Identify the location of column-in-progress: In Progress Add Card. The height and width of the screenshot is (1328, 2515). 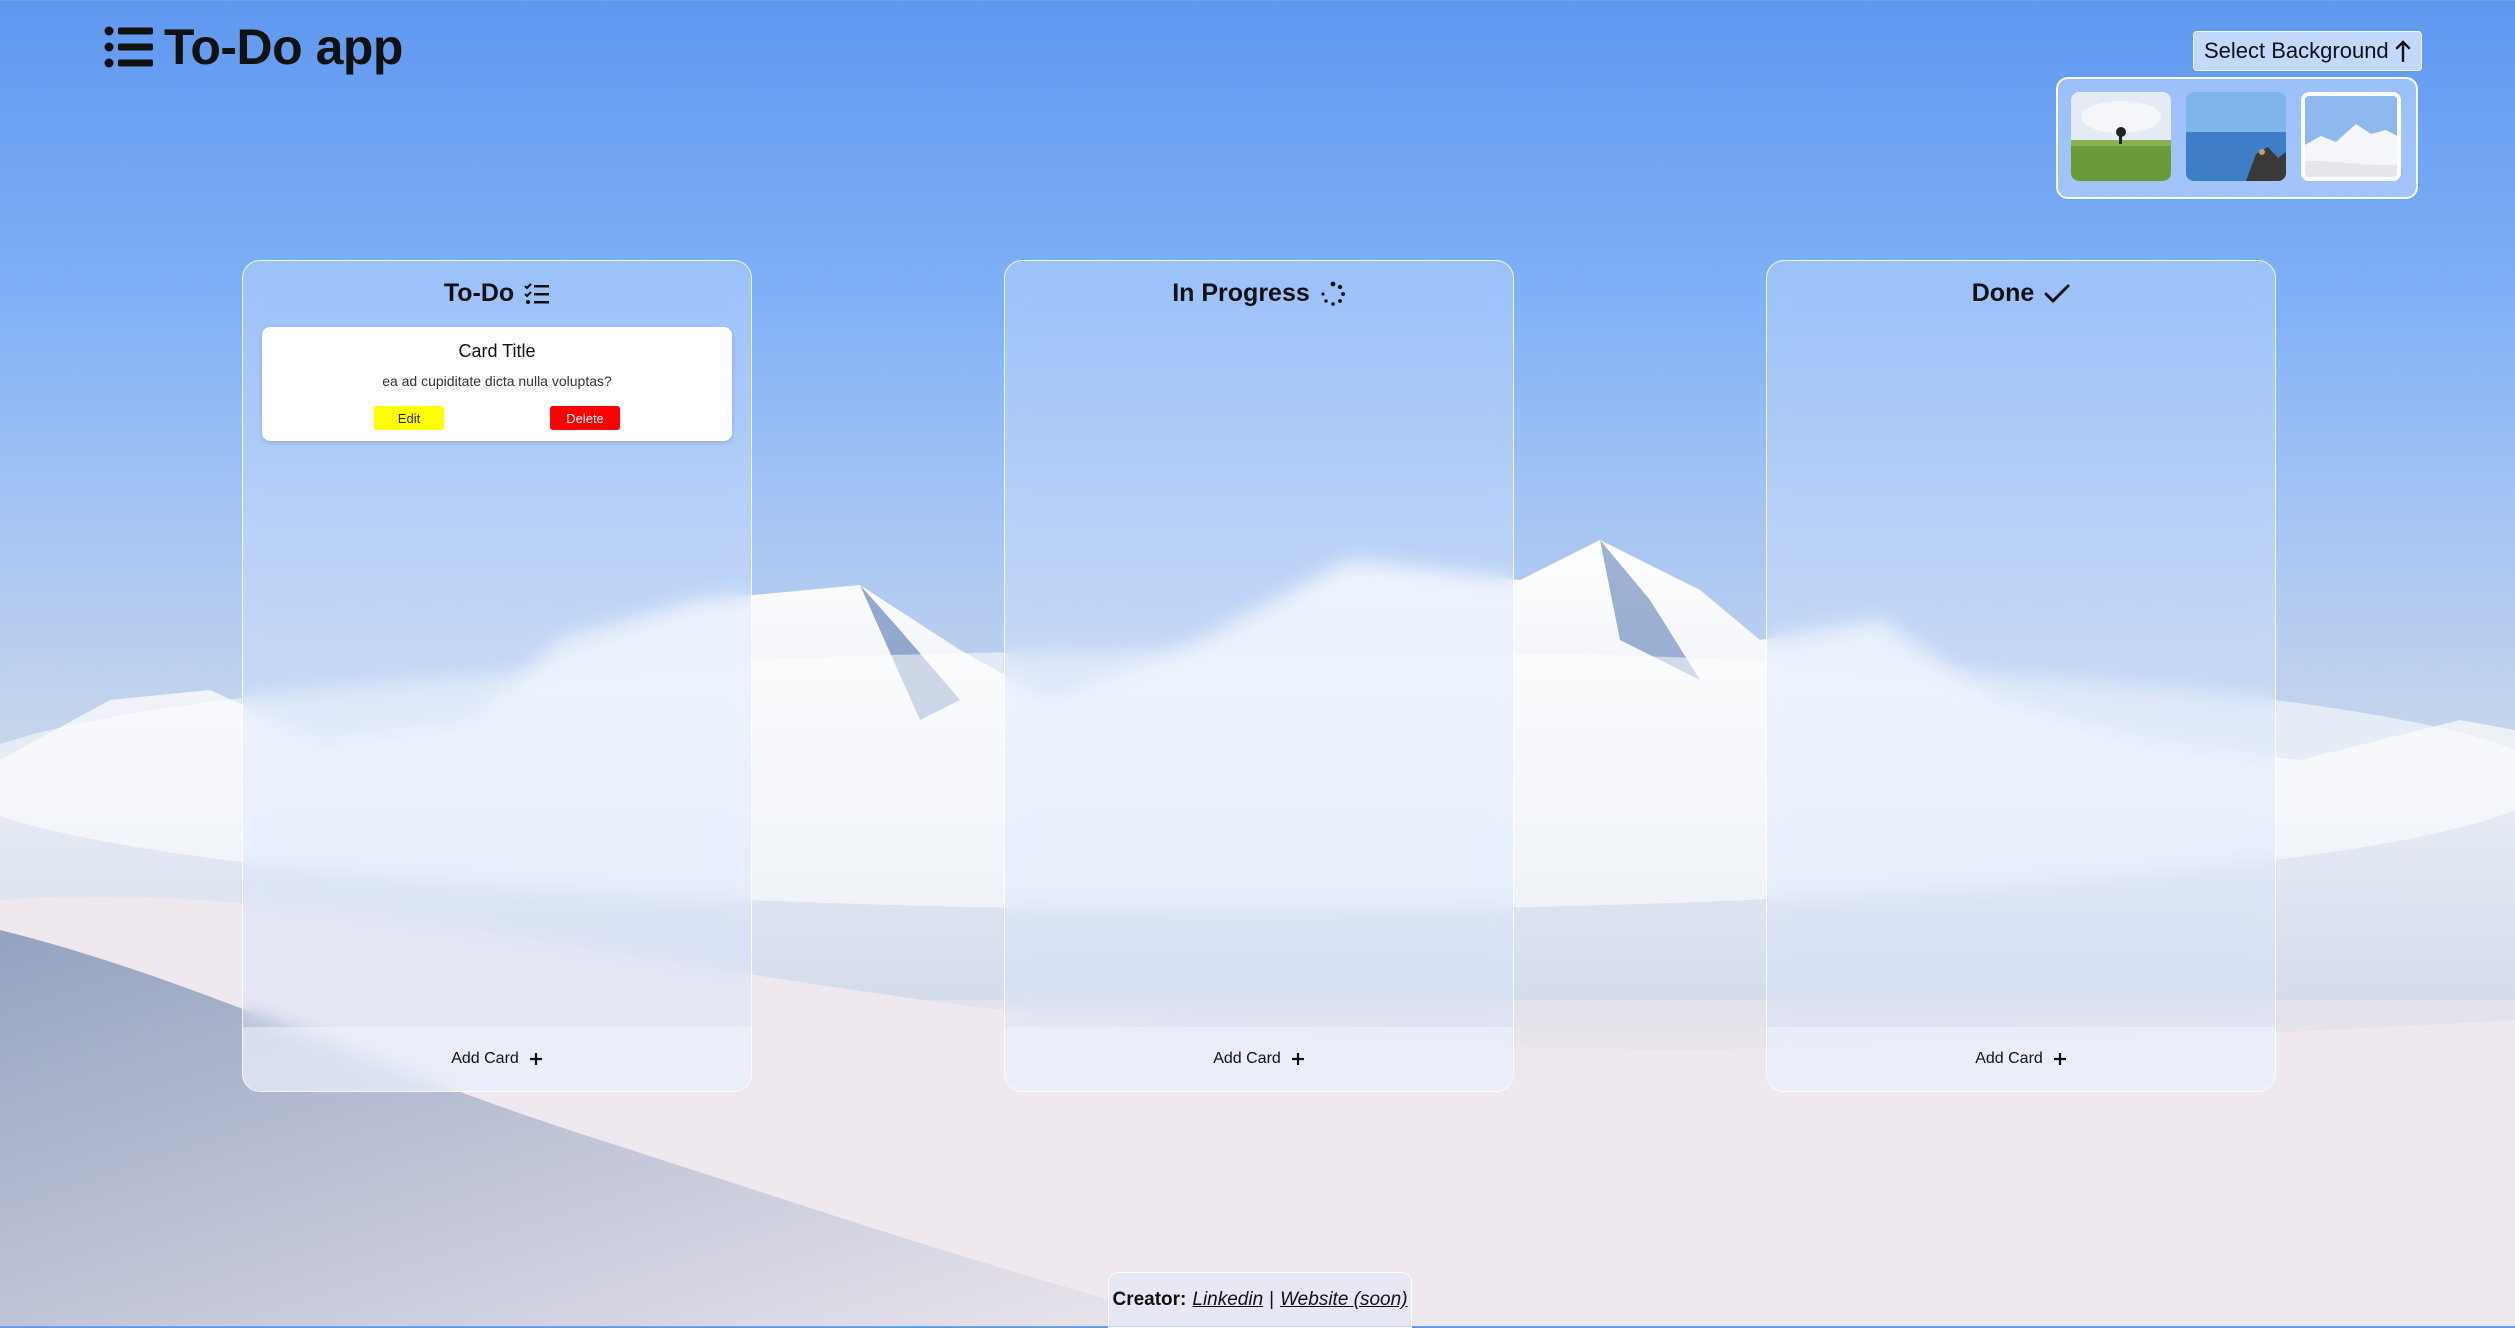
(1259, 676).